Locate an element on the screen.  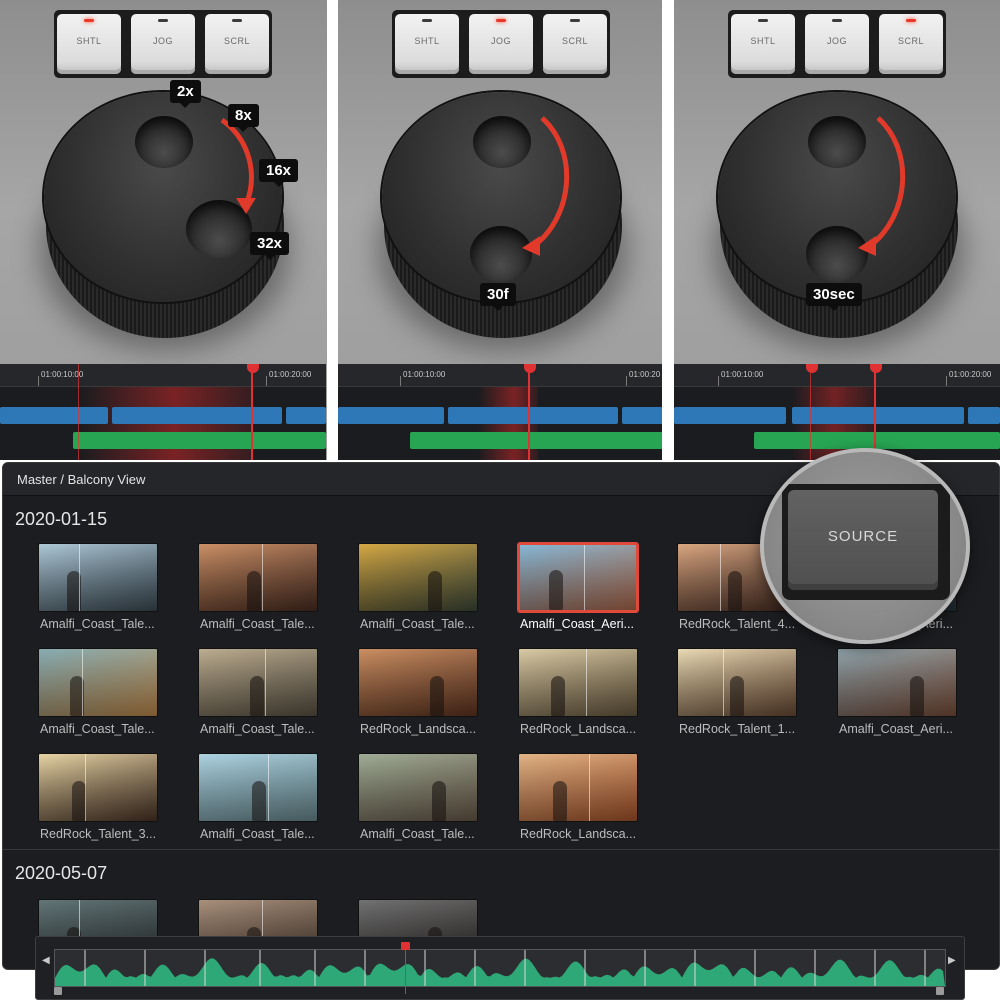
scroll-step-tag: 30sec is located at coordinates (834, 297).